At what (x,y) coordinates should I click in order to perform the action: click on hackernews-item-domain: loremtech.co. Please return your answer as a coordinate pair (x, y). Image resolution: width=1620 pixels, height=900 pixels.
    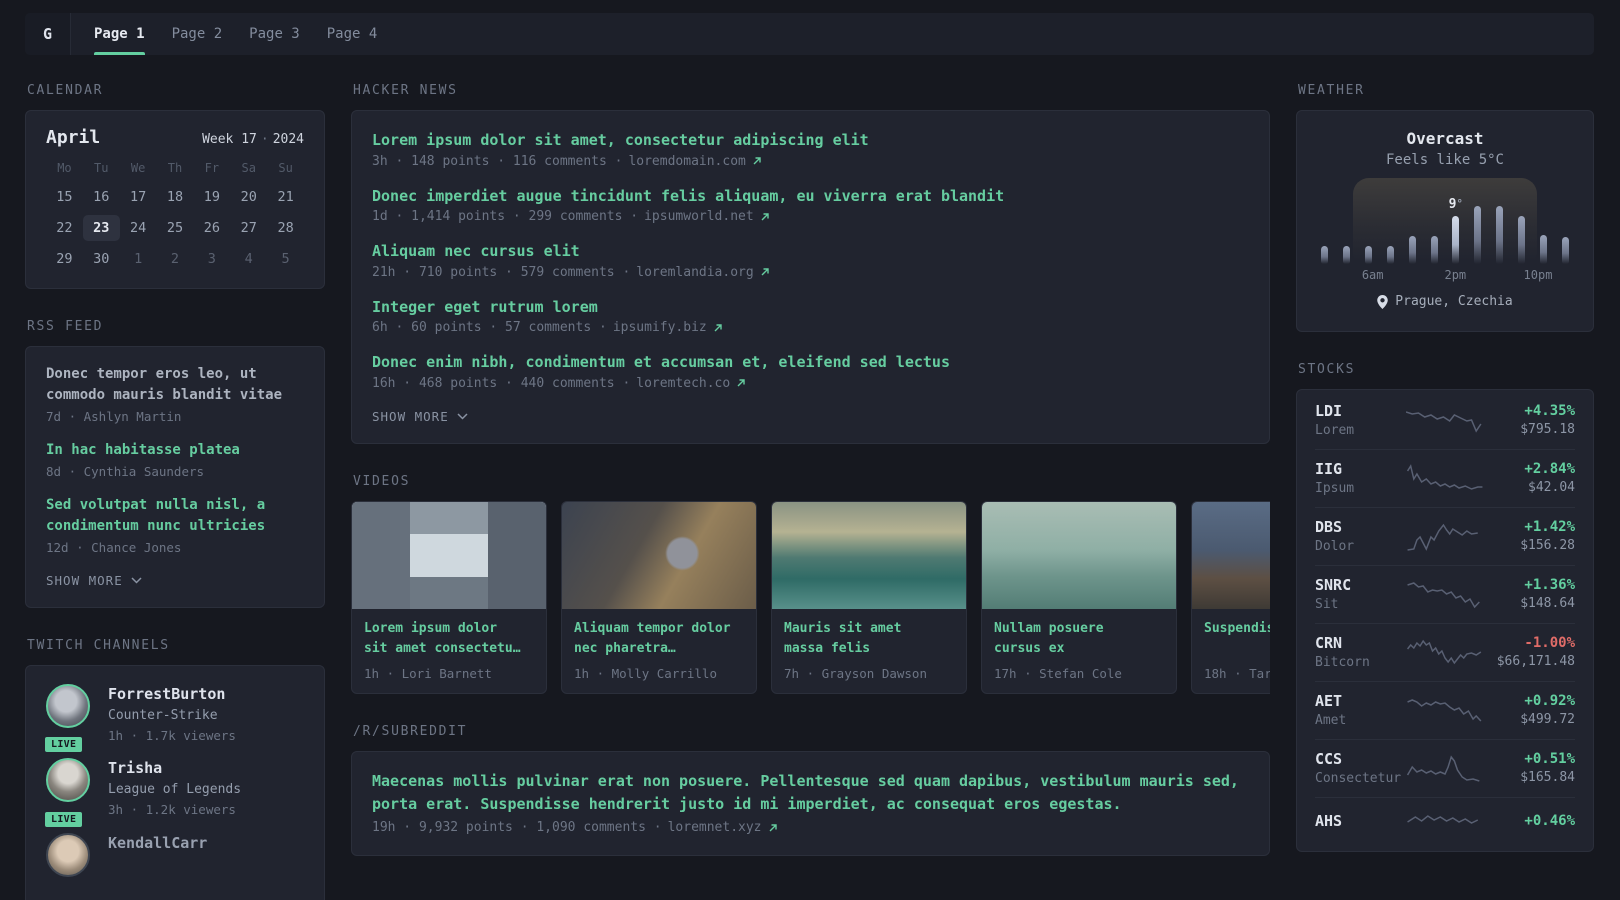
    Looking at the image, I should click on (683, 383).